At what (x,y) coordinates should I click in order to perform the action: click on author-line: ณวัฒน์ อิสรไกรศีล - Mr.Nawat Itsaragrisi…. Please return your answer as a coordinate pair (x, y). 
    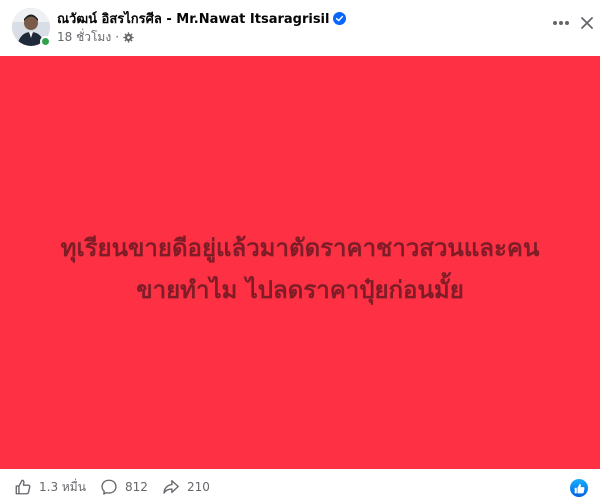
    Looking at the image, I should click on (202, 18).